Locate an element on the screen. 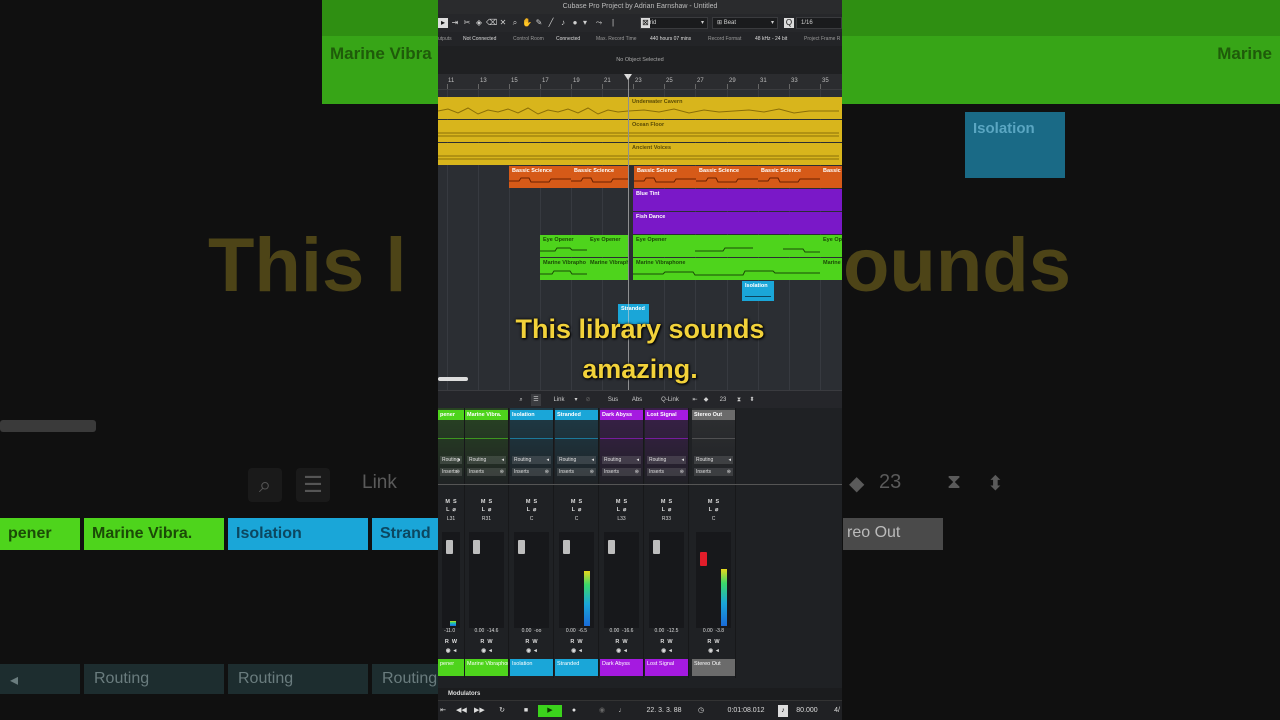  pointer-tool-icon: ▸ is located at coordinates (443, 23).